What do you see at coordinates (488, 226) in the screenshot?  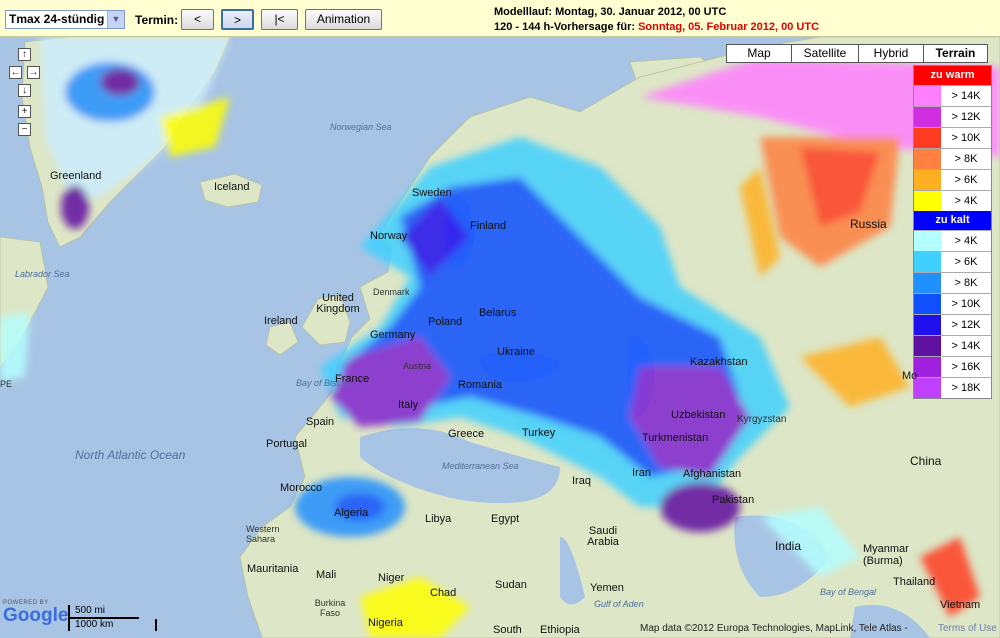 I see `map-label-finland: Finland` at bounding box center [488, 226].